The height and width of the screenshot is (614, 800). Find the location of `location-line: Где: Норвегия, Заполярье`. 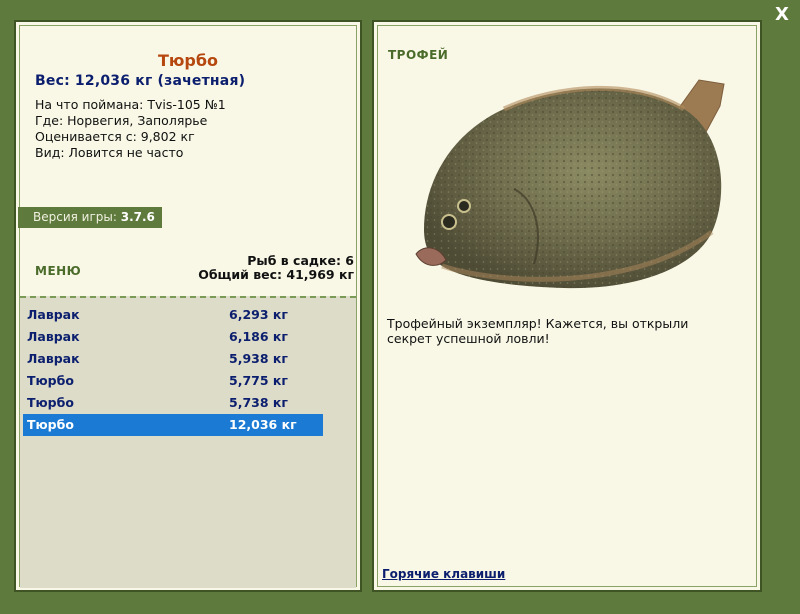

location-line: Где: Норвегия, Заполярье is located at coordinates (121, 120).